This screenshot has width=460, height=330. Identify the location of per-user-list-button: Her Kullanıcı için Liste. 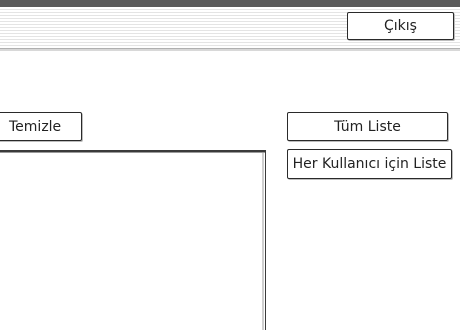
(369, 164).